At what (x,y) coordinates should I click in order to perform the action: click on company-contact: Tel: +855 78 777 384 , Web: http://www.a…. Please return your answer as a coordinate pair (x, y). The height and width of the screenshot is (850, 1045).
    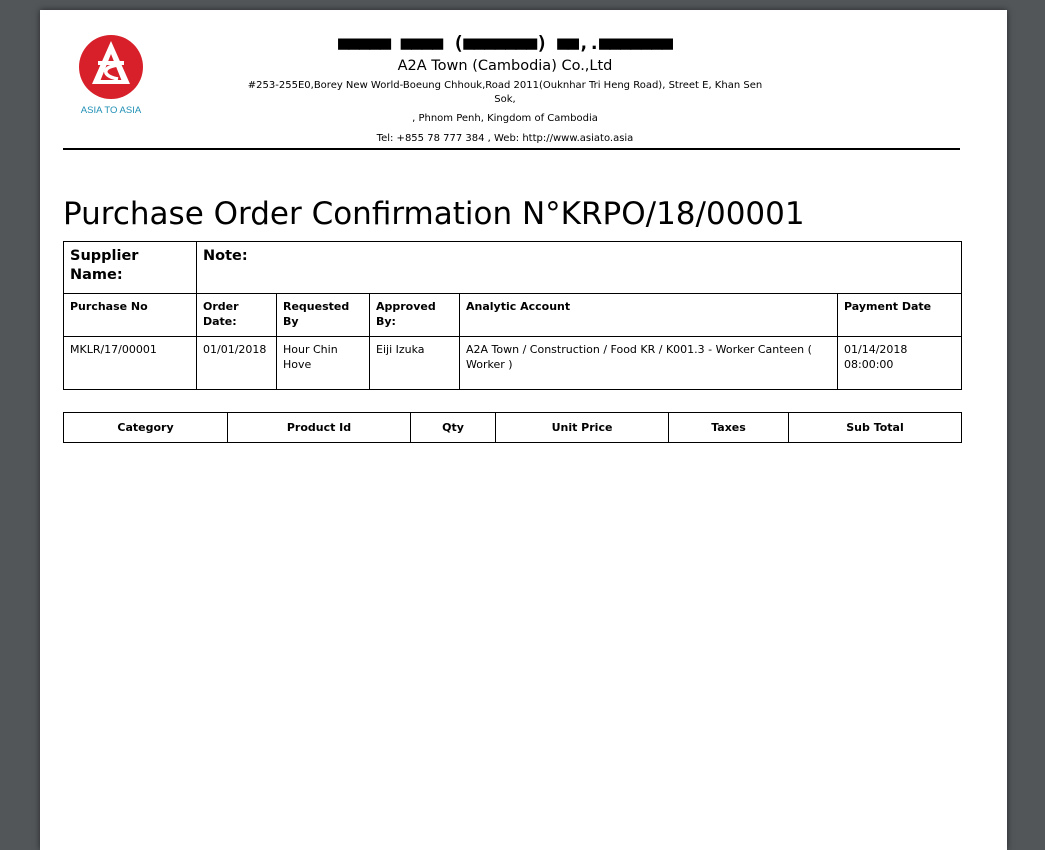
    Looking at the image, I should click on (505, 138).